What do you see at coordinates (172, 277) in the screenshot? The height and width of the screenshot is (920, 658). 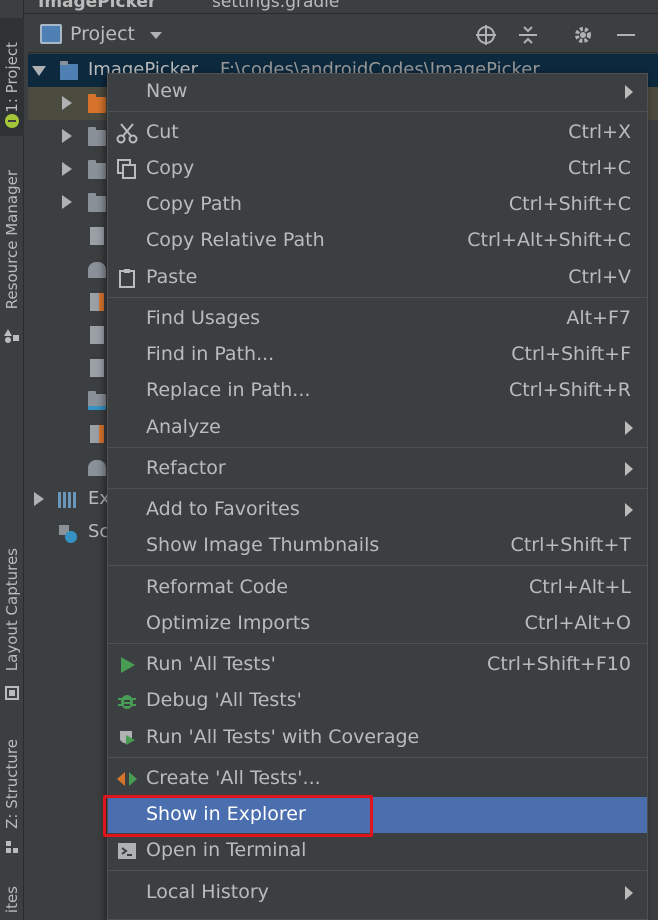 I see `menu-item-label: Paste` at bounding box center [172, 277].